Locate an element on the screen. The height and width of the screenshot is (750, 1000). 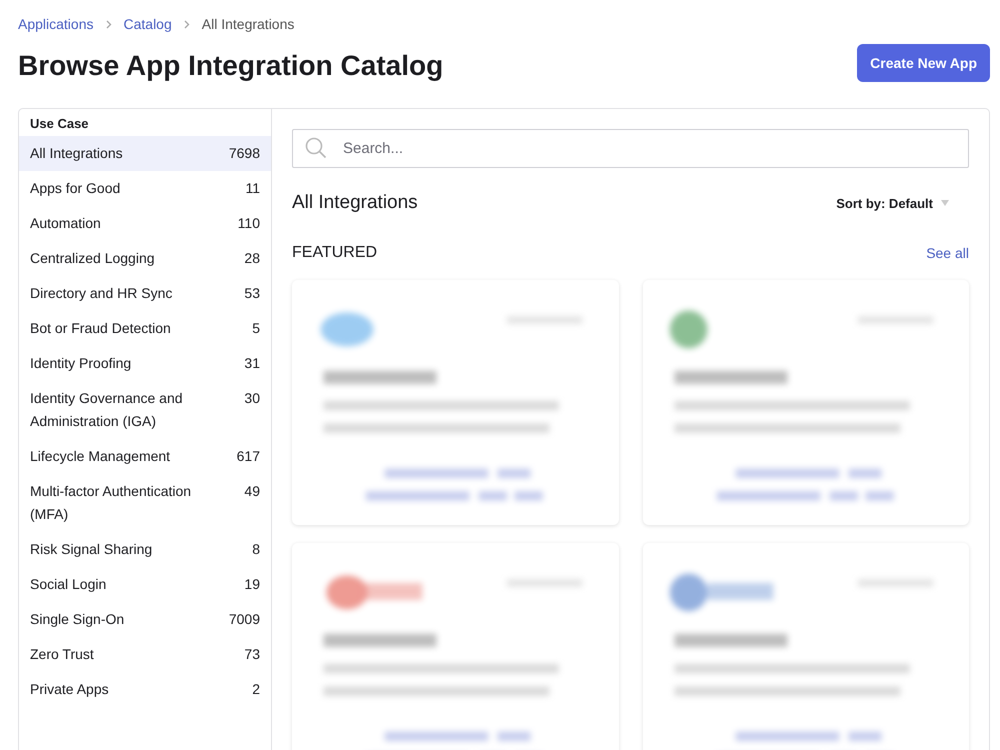
sidebar-item: Lifecycle Management 617 is located at coordinates (145, 456).